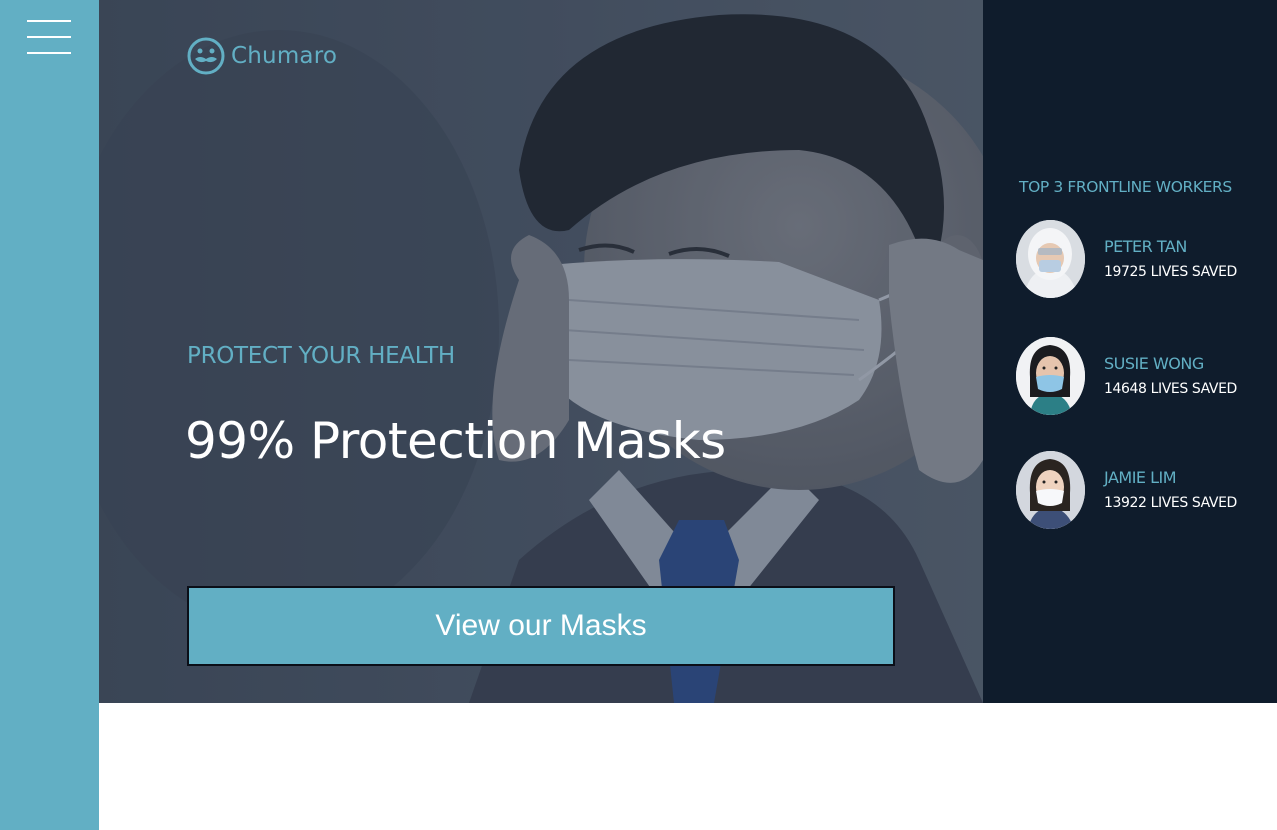  Describe the element at coordinates (49, 415) in the screenshot. I see `sidebar` at that location.